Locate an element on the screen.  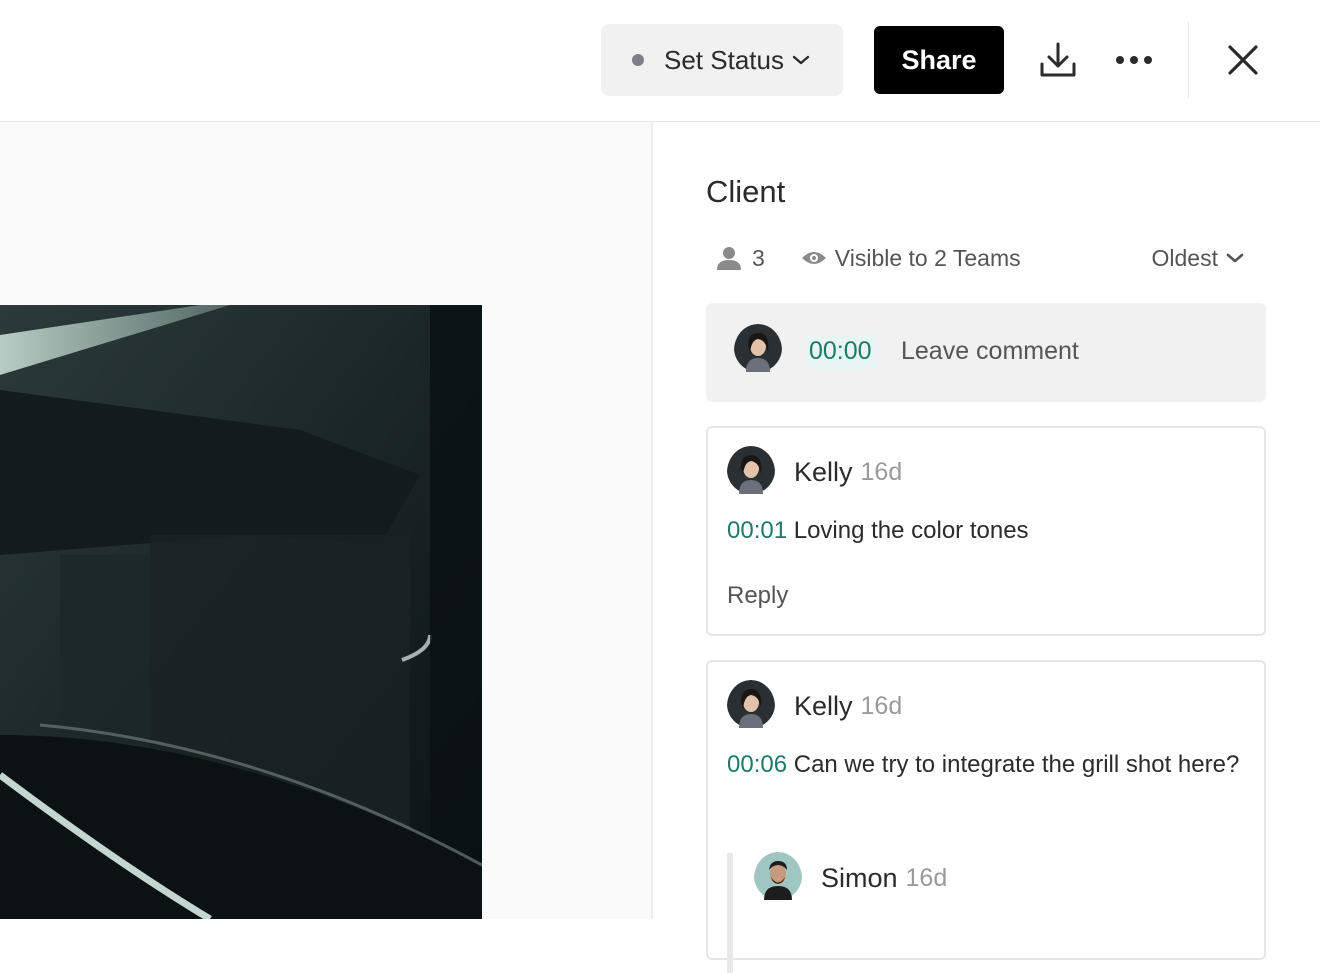
participants-count: 3 is located at coordinates (740, 258).